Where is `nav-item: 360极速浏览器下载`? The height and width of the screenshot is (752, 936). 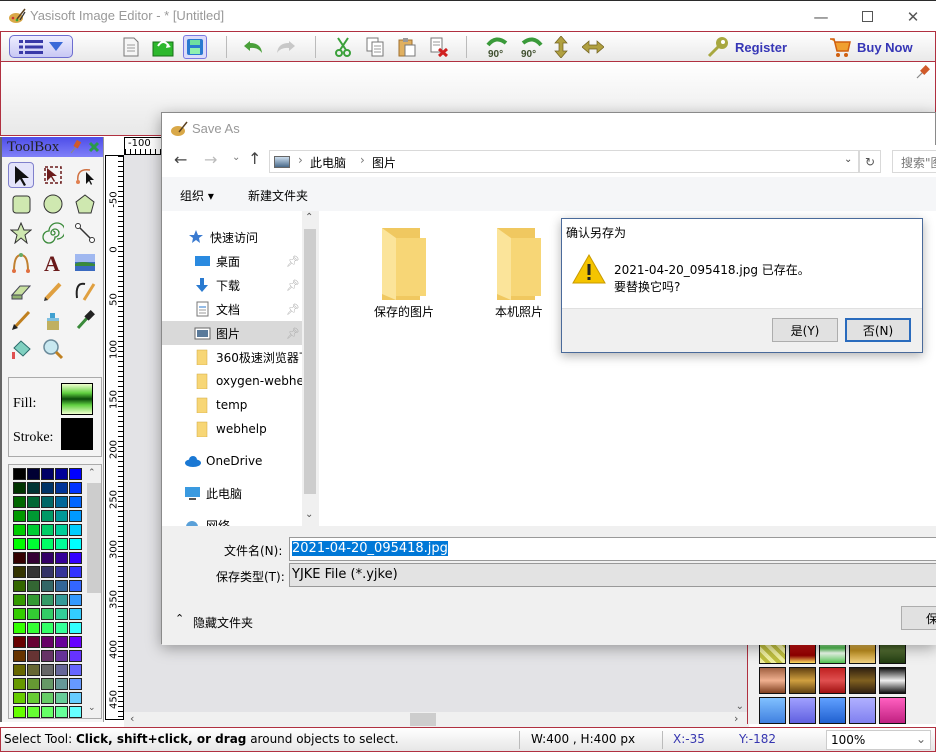
nav-item: 360极速浏览器下载 is located at coordinates (232, 357).